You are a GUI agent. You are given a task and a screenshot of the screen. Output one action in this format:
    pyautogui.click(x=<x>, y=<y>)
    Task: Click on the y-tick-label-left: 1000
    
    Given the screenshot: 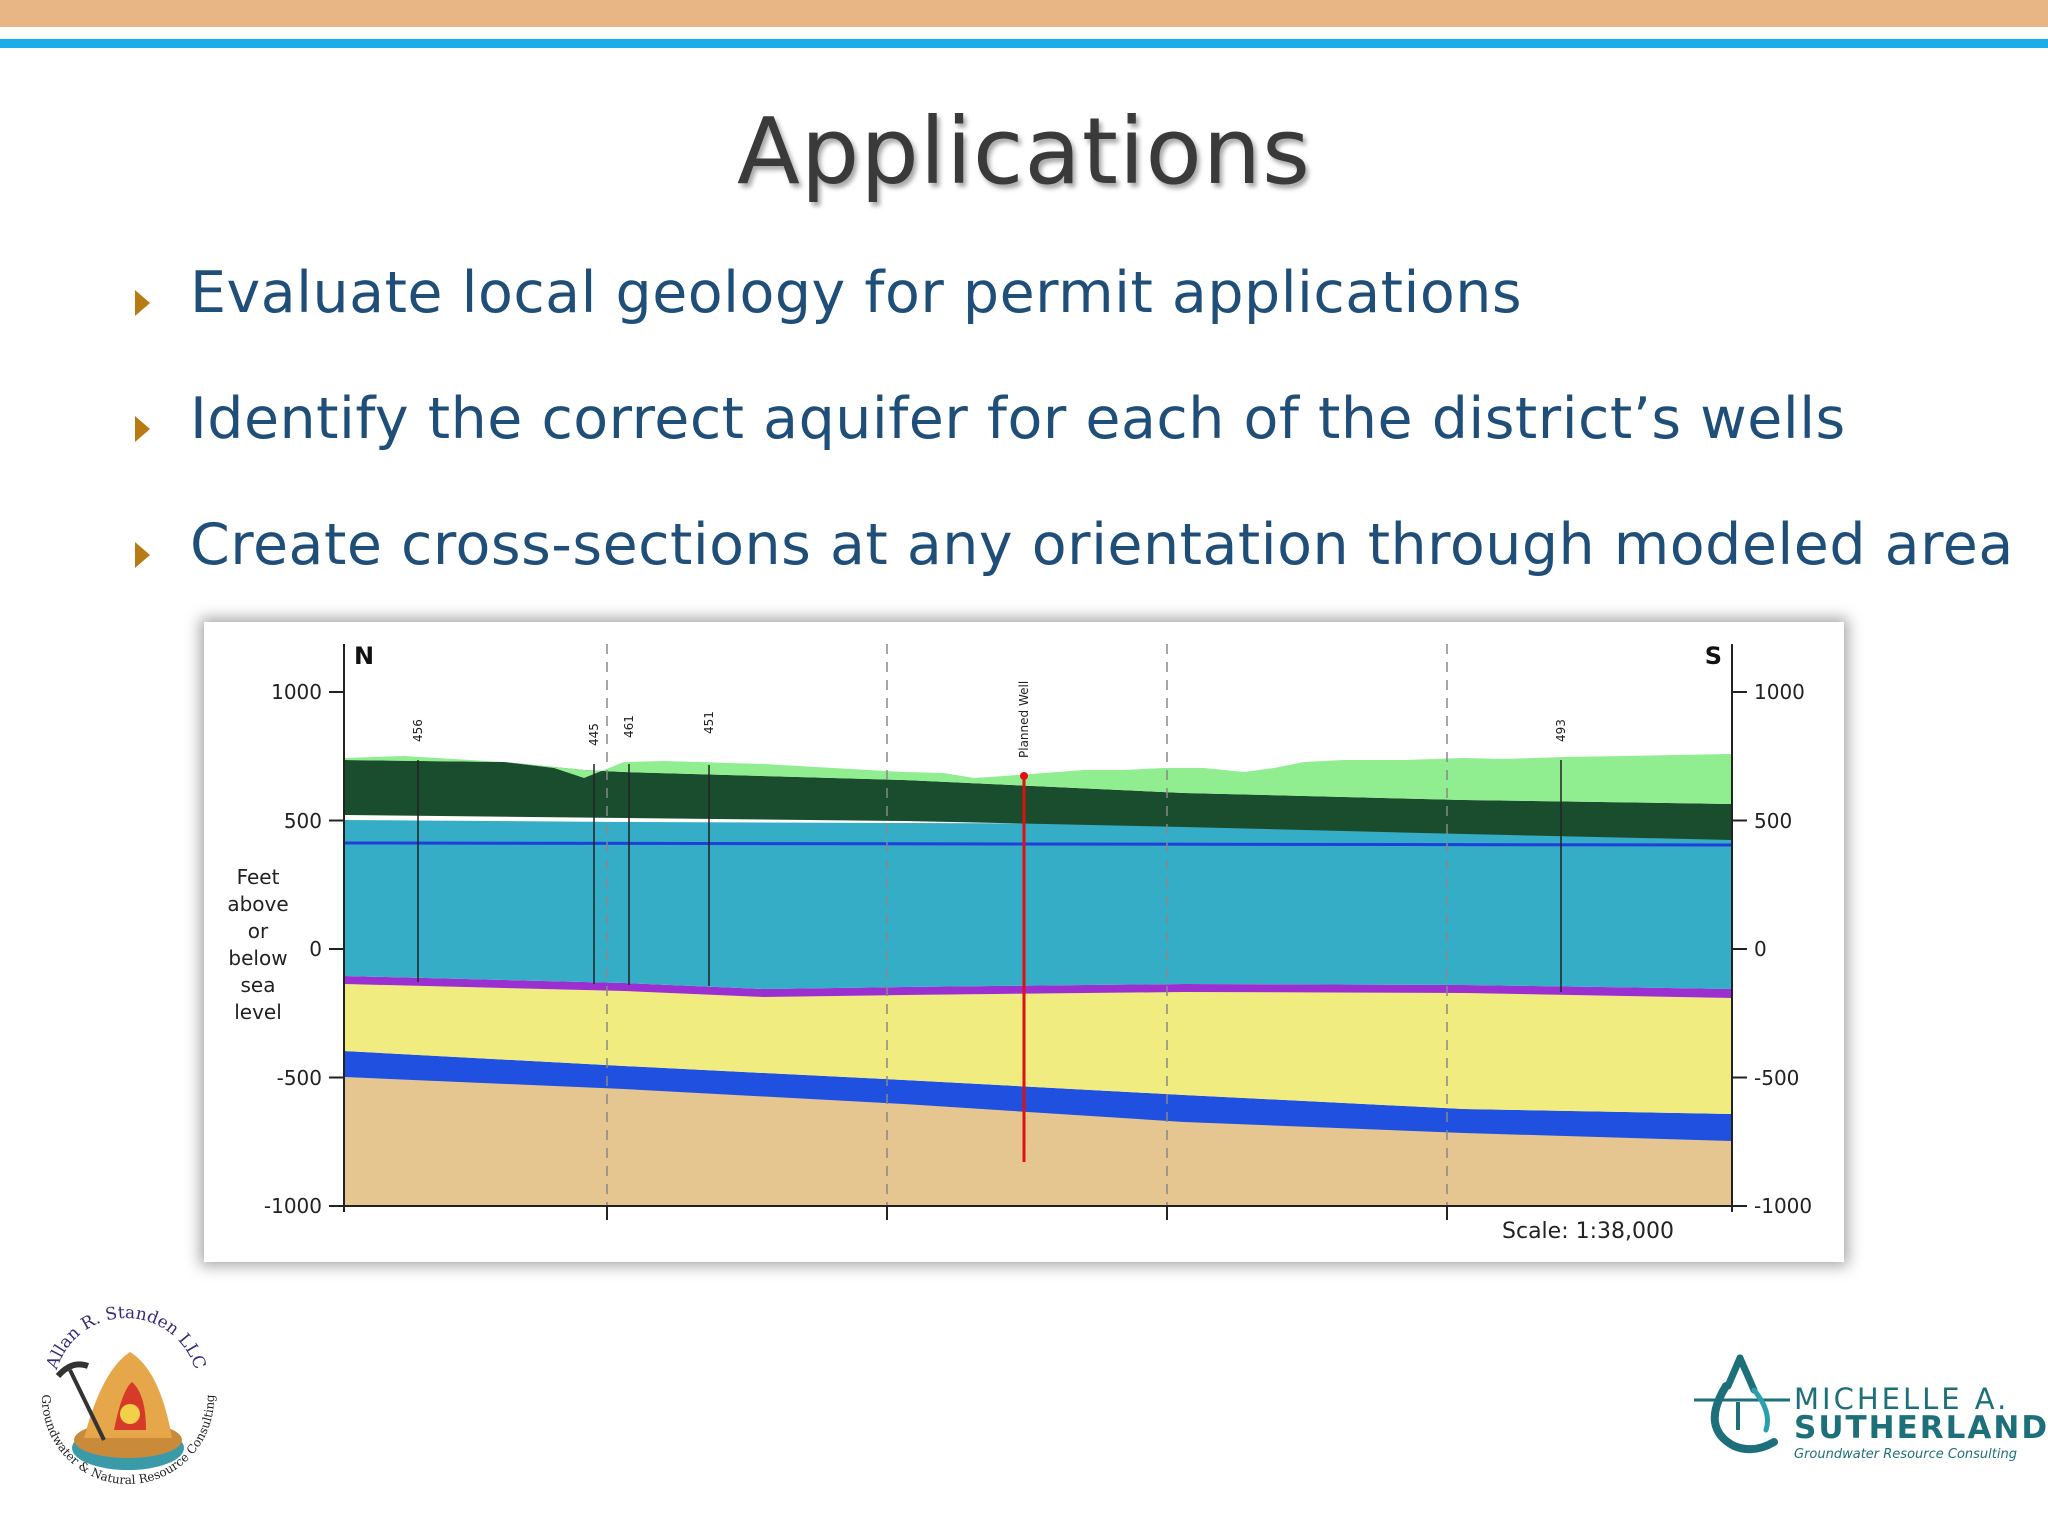 What is the action you would take?
    pyautogui.click(x=296, y=692)
    